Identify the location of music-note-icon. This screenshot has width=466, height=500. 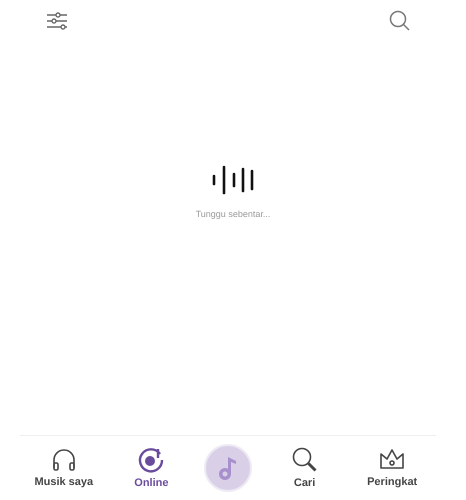
(227, 468).